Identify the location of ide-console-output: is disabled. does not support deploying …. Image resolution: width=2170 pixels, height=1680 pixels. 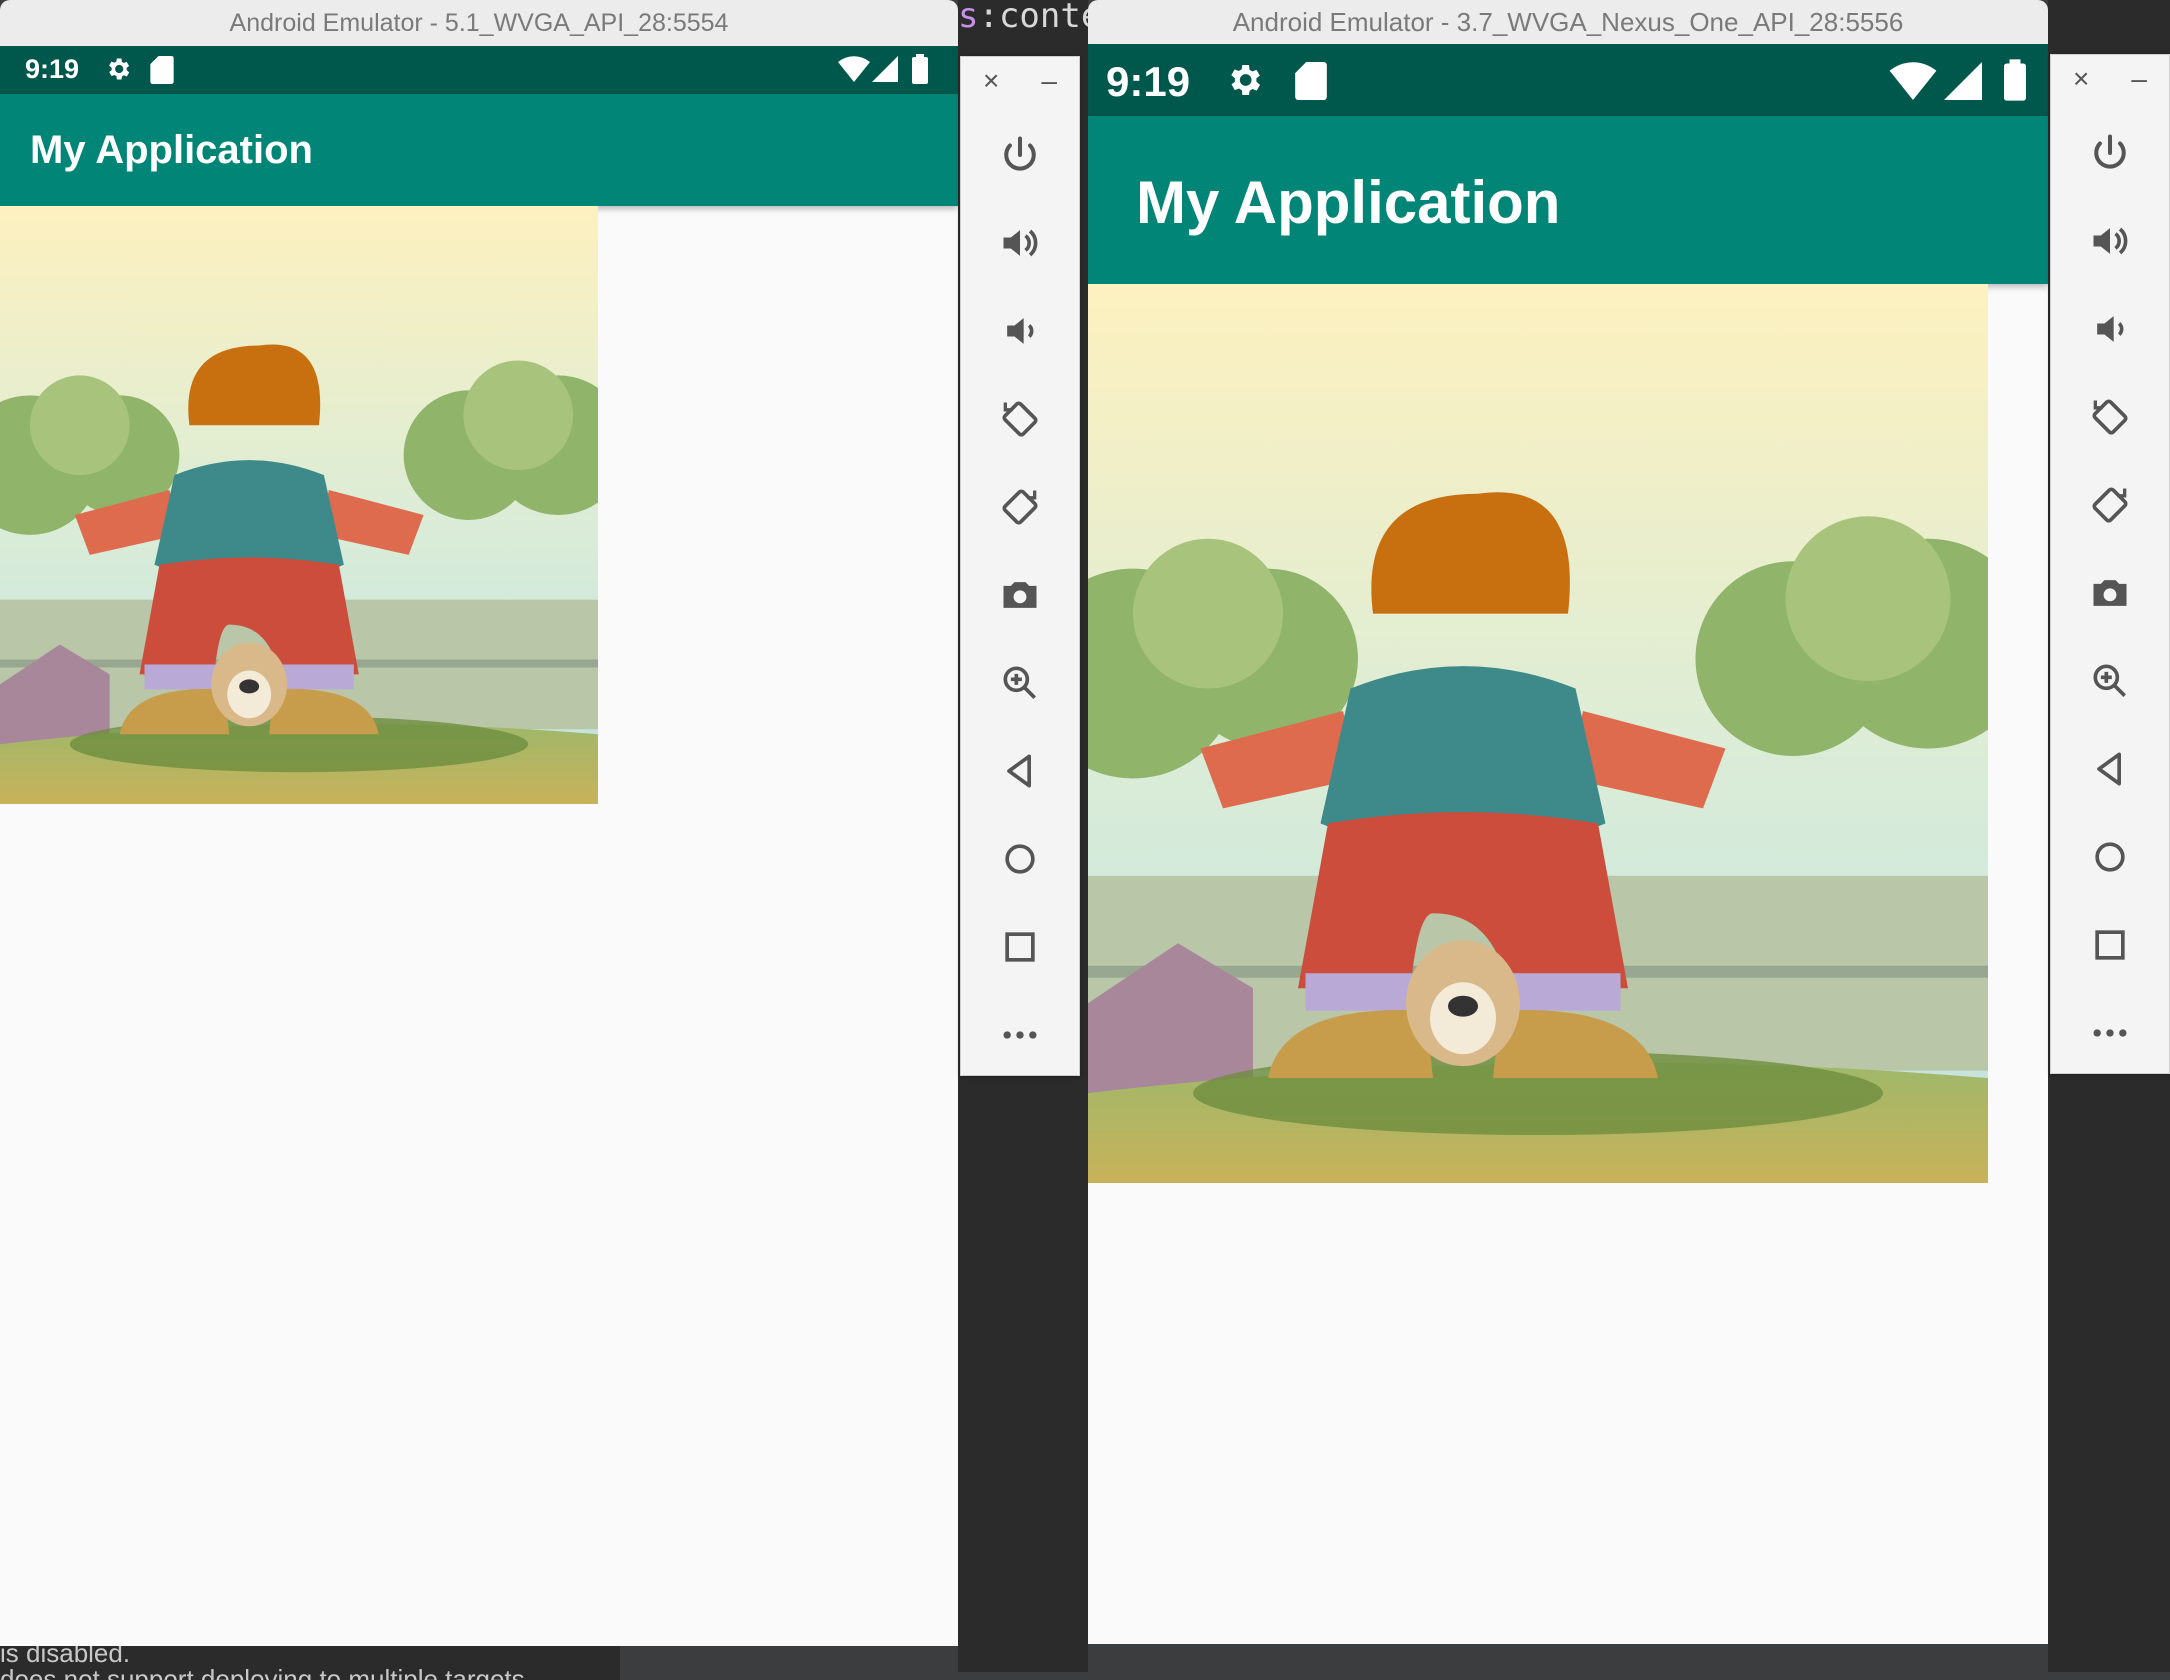
(310, 1660).